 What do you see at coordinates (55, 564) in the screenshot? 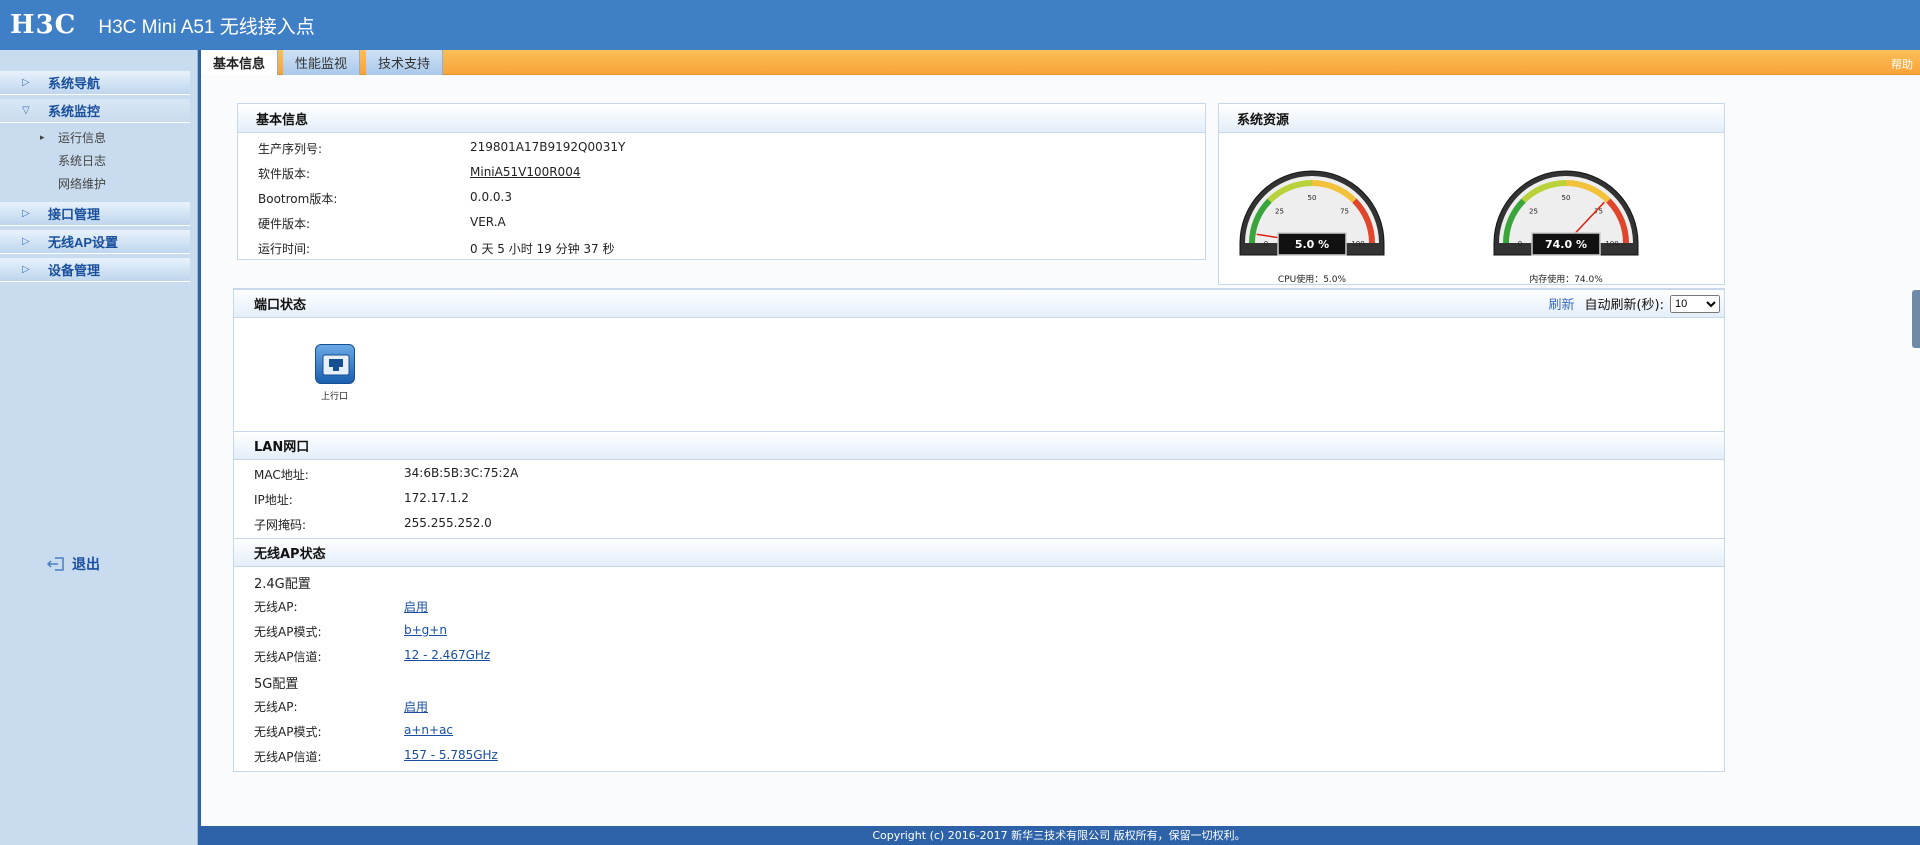
I see `logout-icon` at bounding box center [55, 564].